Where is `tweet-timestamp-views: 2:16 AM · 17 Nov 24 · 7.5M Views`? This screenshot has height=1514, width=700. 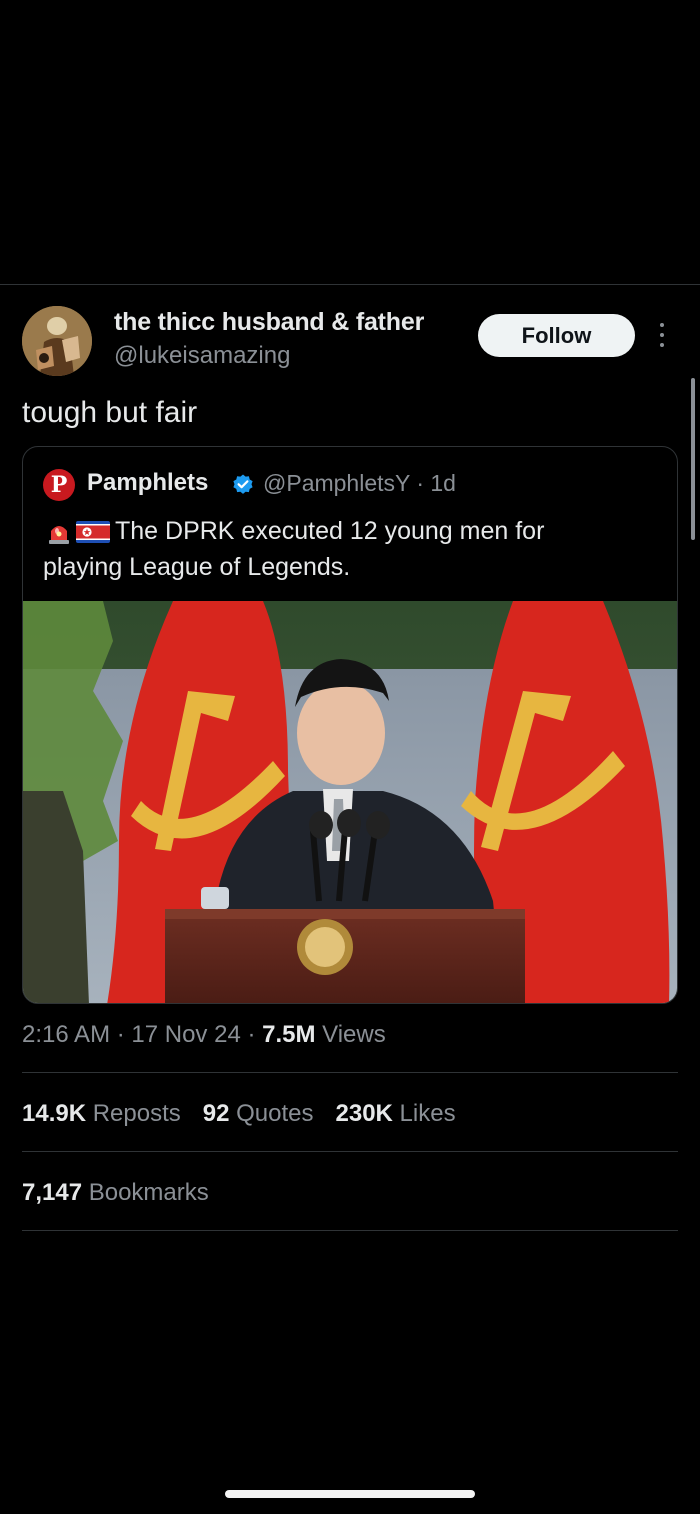 tweet-timestamp-views: 2:16 AM · 17 Nov 24 · 7.5M Views is located at coordinates (204, 1035).